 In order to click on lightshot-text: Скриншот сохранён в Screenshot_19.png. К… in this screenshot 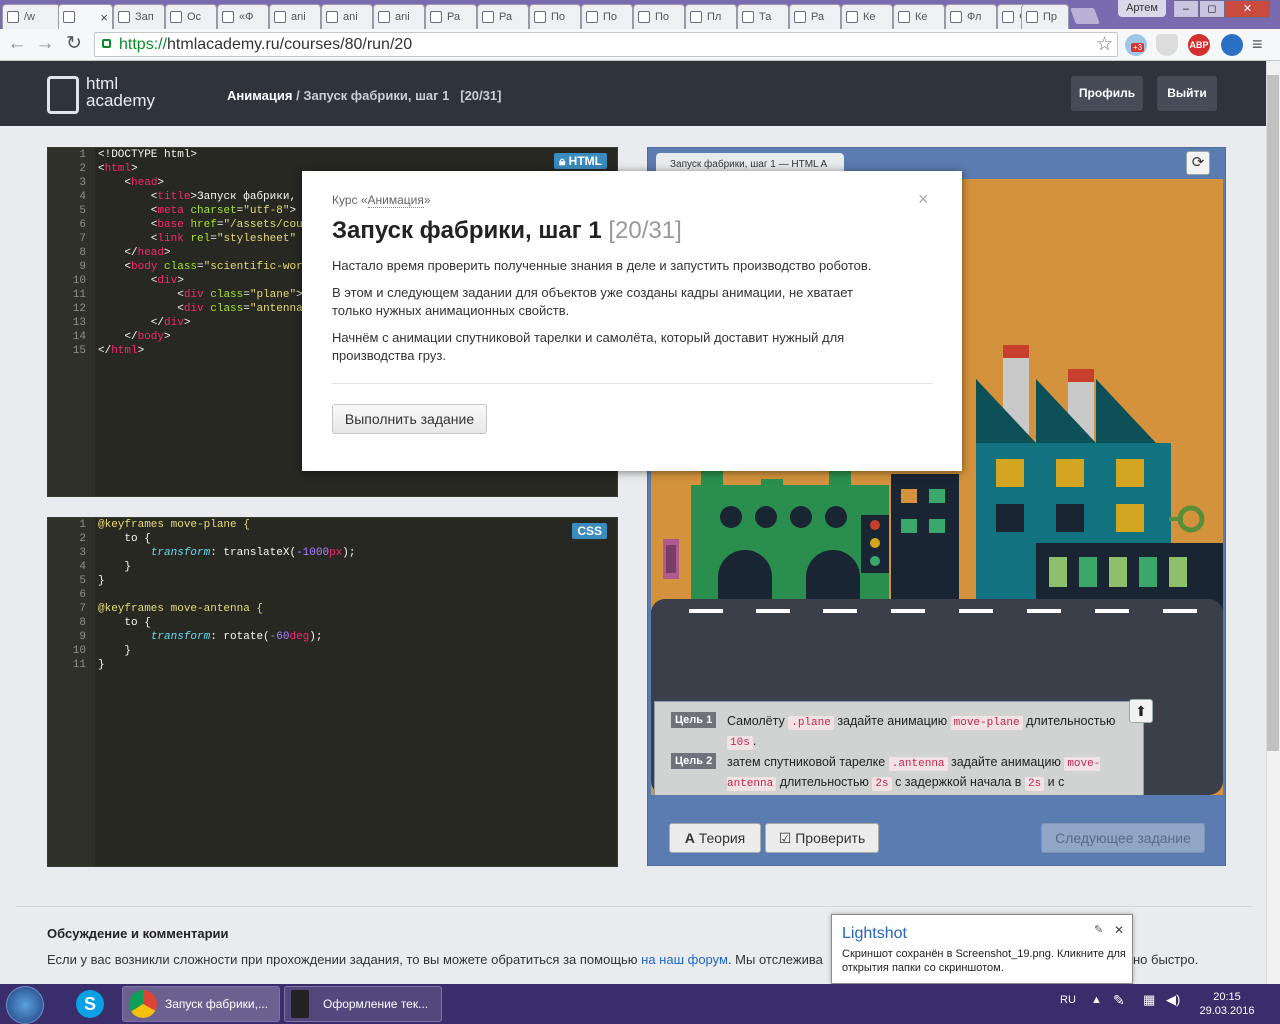, I will do `click(985, 961)`.